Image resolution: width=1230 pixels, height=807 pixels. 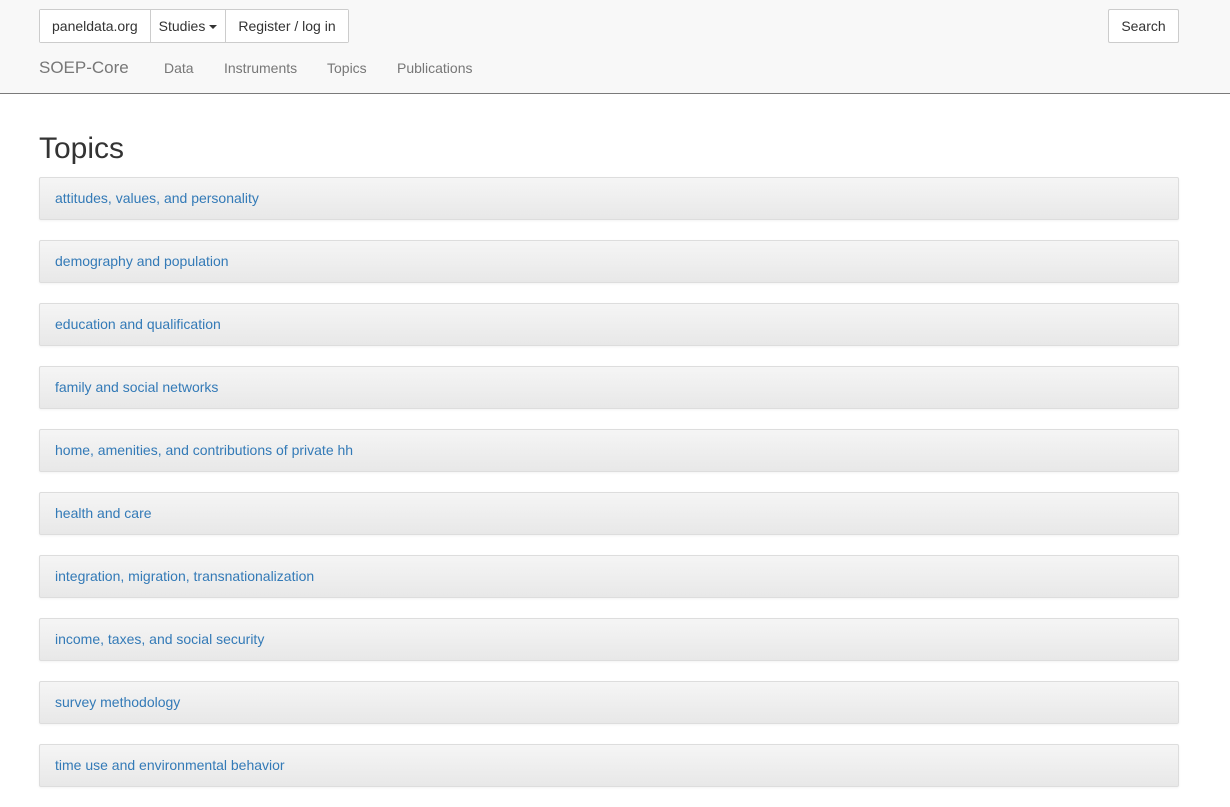 What do you see at coordinates (287, 26) in the screenshot?
I see `register-login-button: Register / log in` at bounding box center [287, 26].